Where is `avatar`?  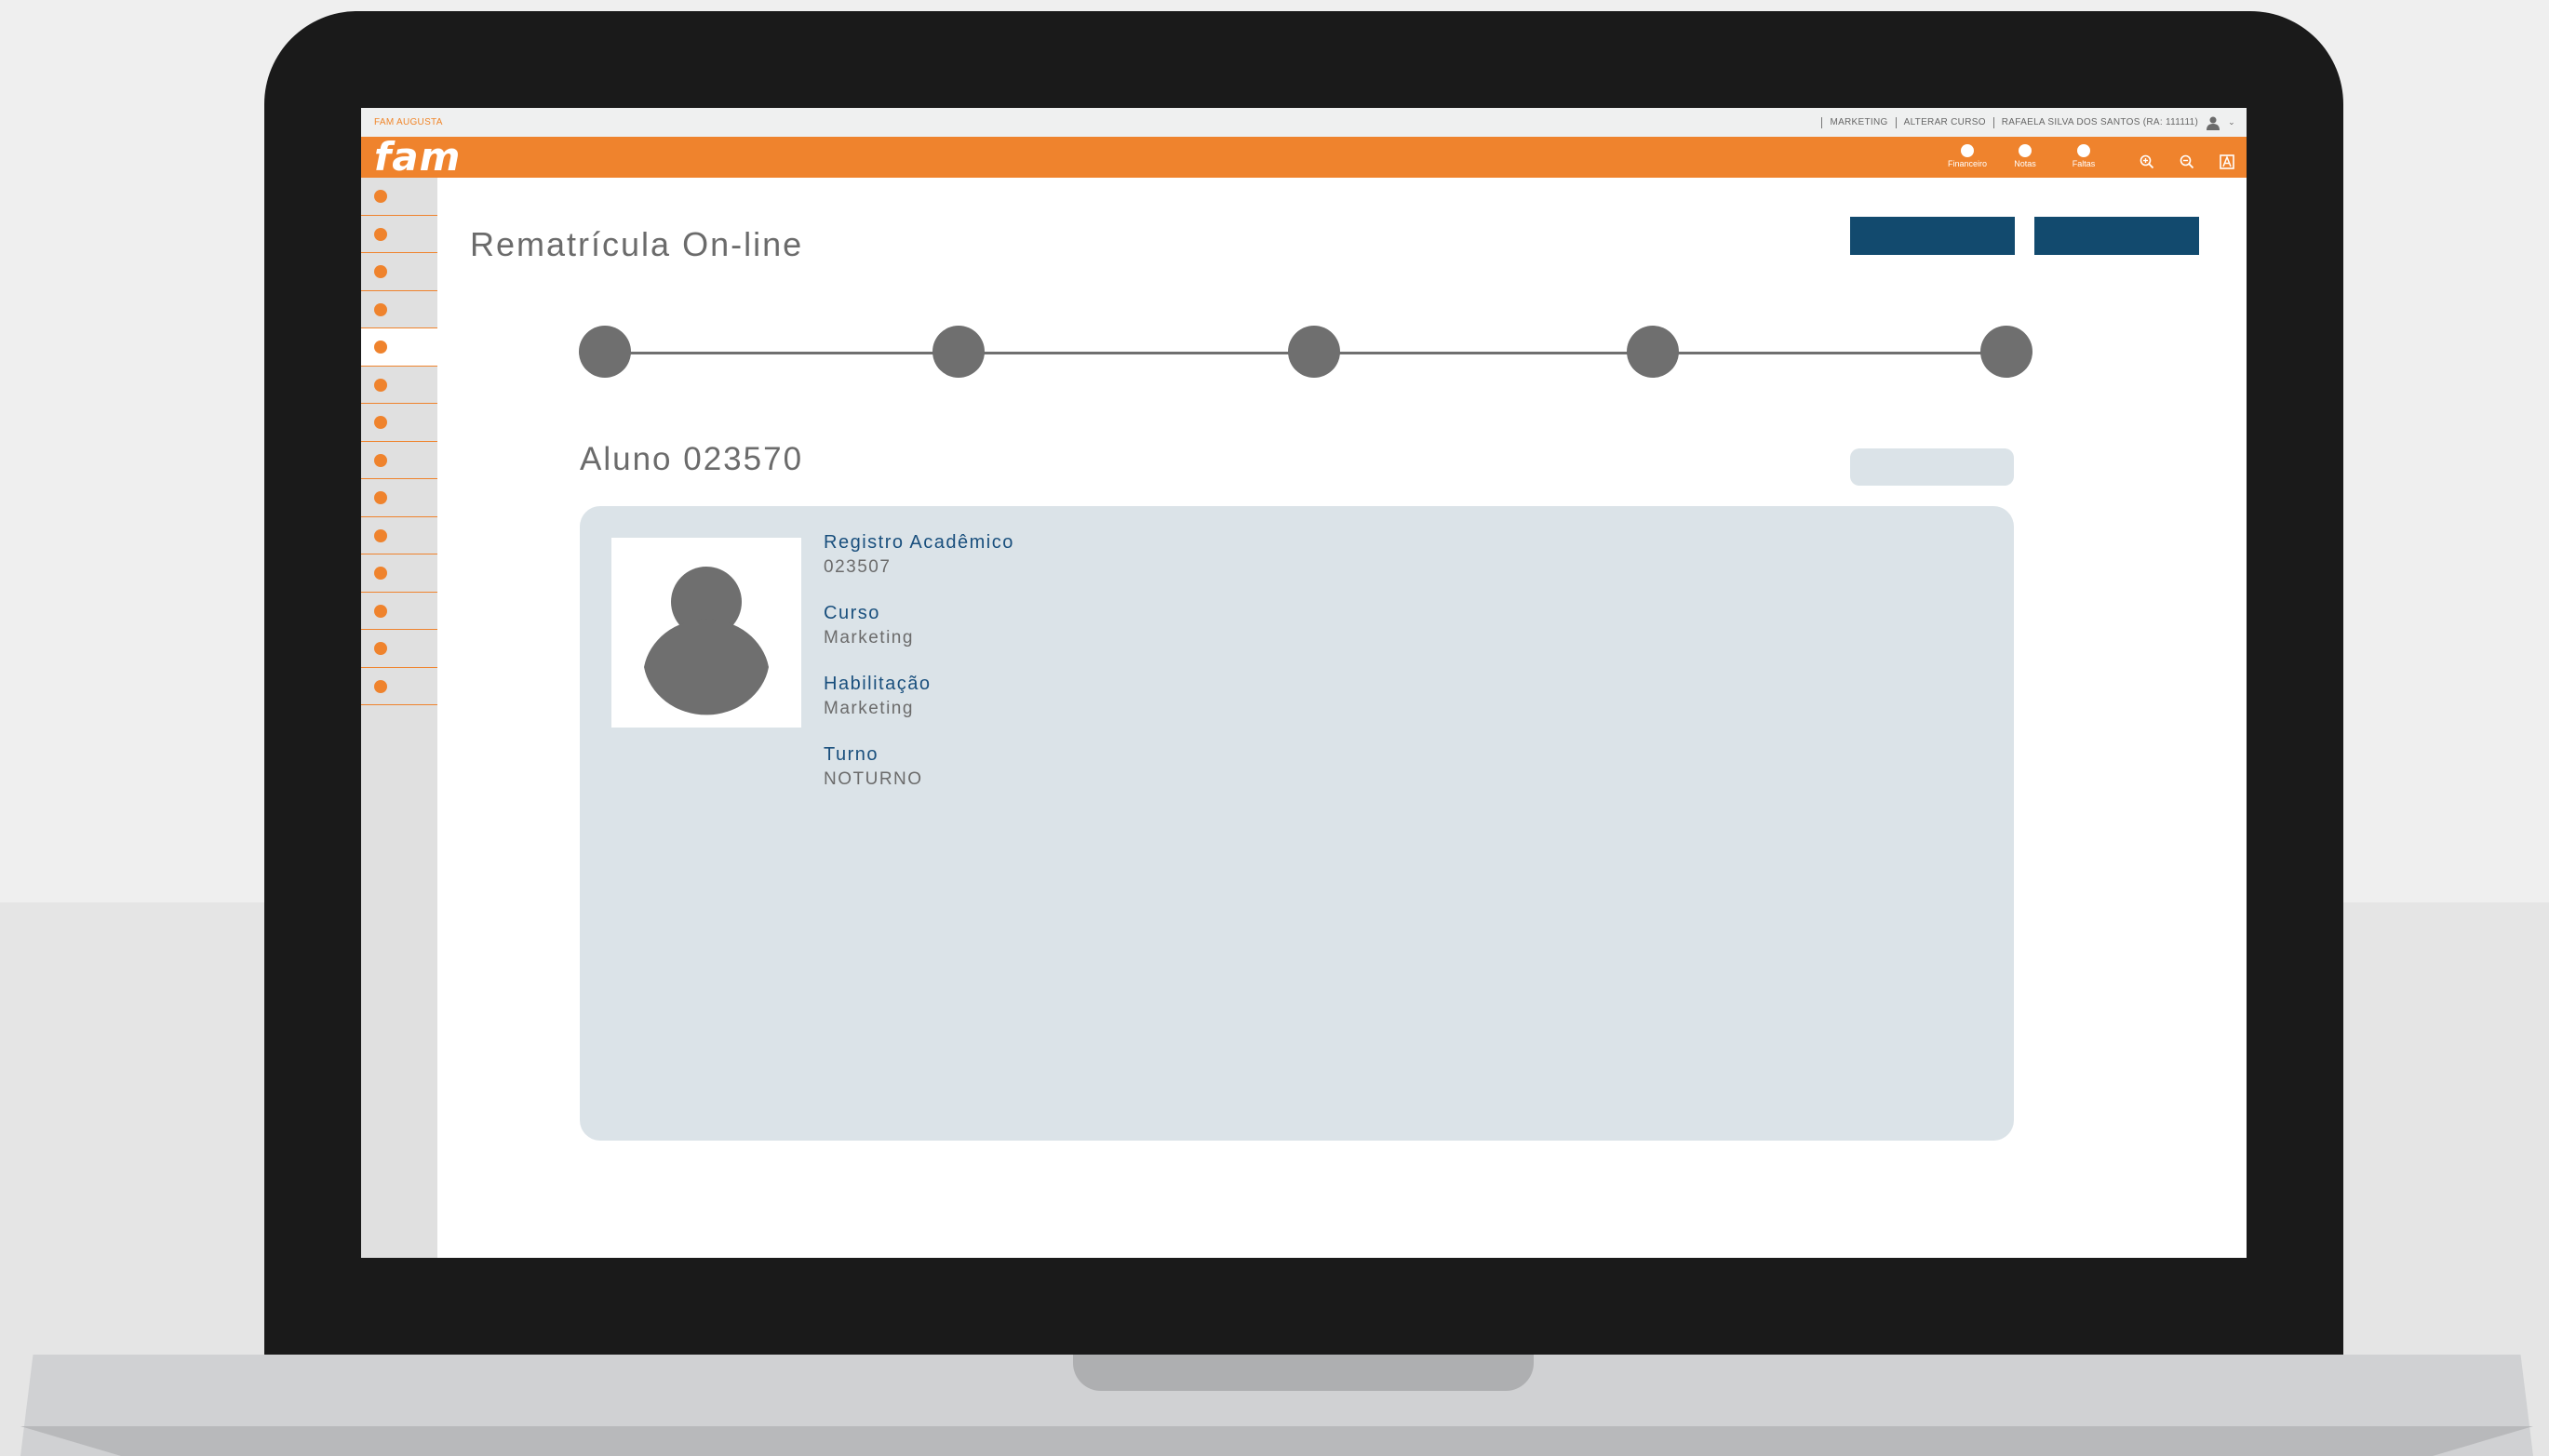
avatar is located at coordinates (706, 633).